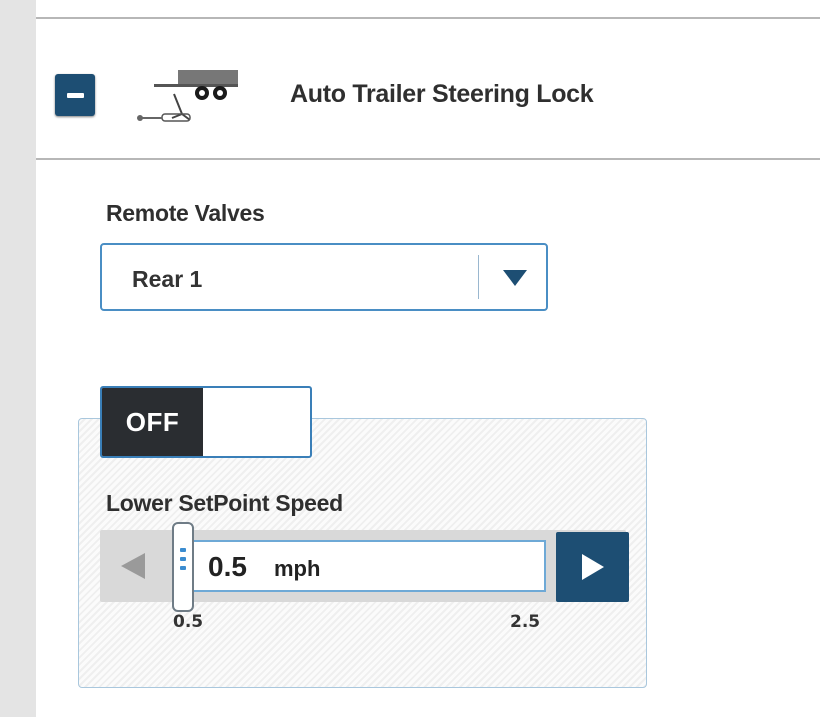 The image size is (820, 717). Describe the element at coordinates (442, 94) in the screenshot. I see `section-title: Auto Trailer Steering Lock` at that location.